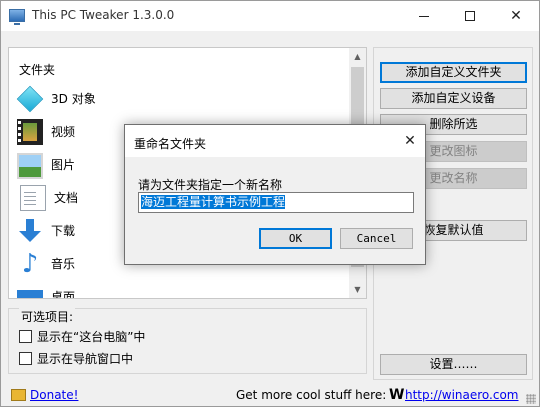 Image resolution: width=540 pixels, height=407 pixels. I want to click on folder-item-label: 桌面, so click(63, 294).